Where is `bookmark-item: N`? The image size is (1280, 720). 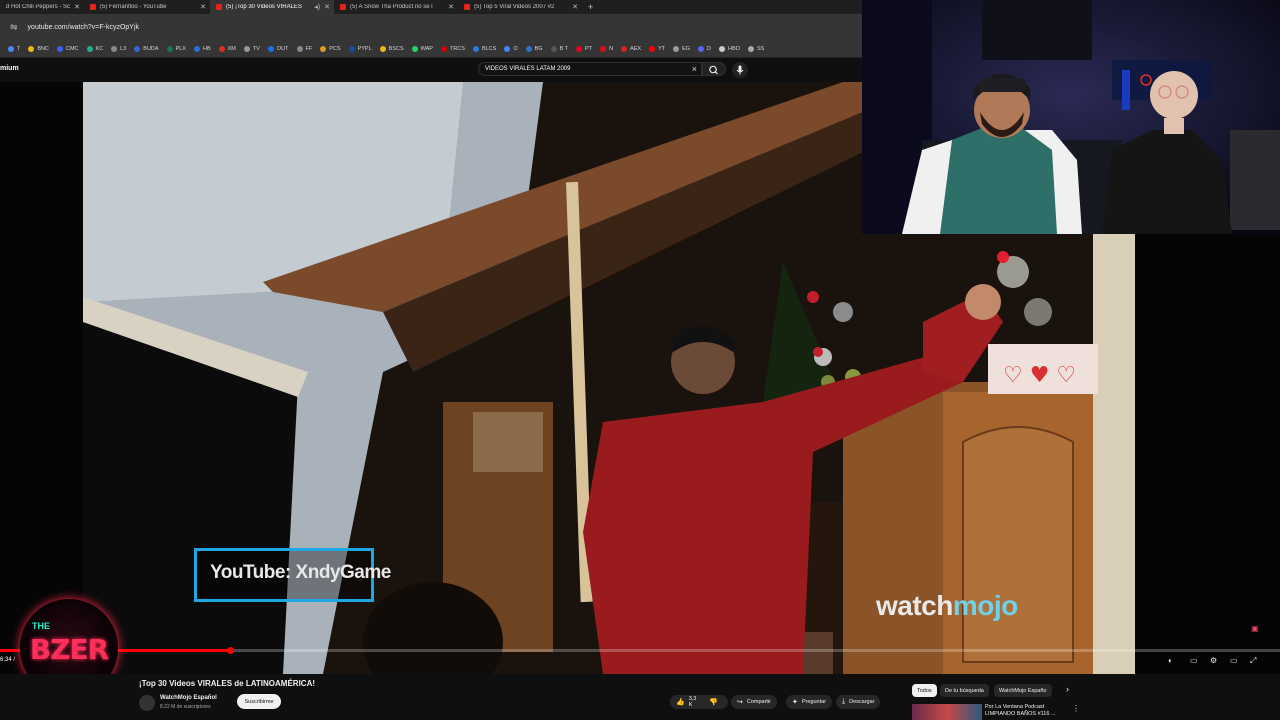 bookmark-item: N is located at coordinates (606, 49).